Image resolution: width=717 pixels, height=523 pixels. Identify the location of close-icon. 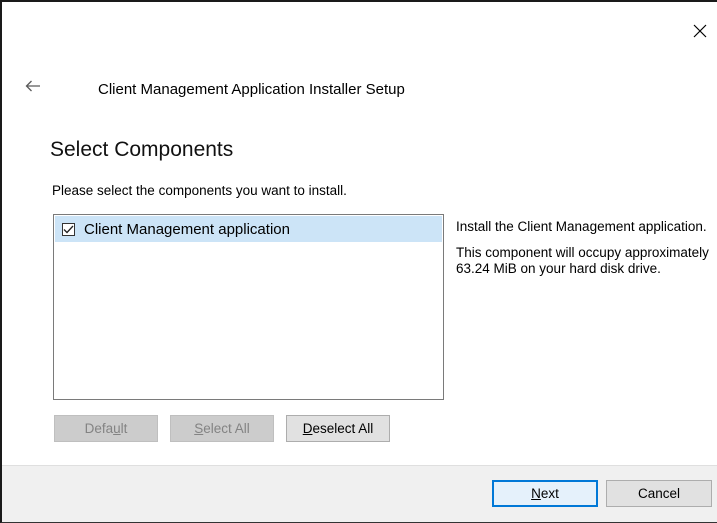
(700, 31).